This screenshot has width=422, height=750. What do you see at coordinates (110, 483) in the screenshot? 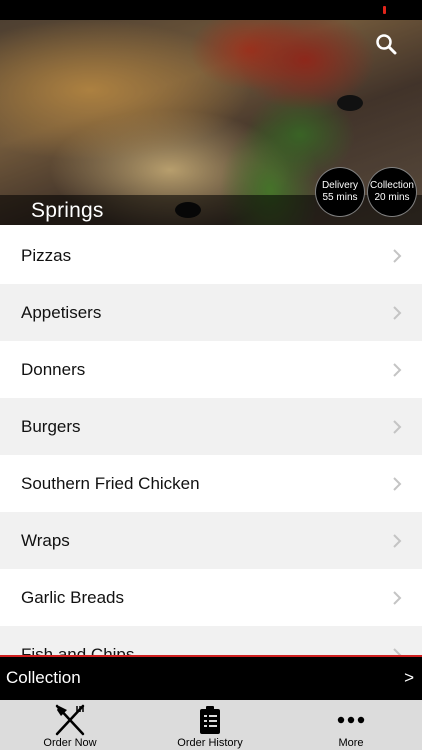
I see `menu-item-label: Southern Fried Chicken` at bounding box center [110, 483].